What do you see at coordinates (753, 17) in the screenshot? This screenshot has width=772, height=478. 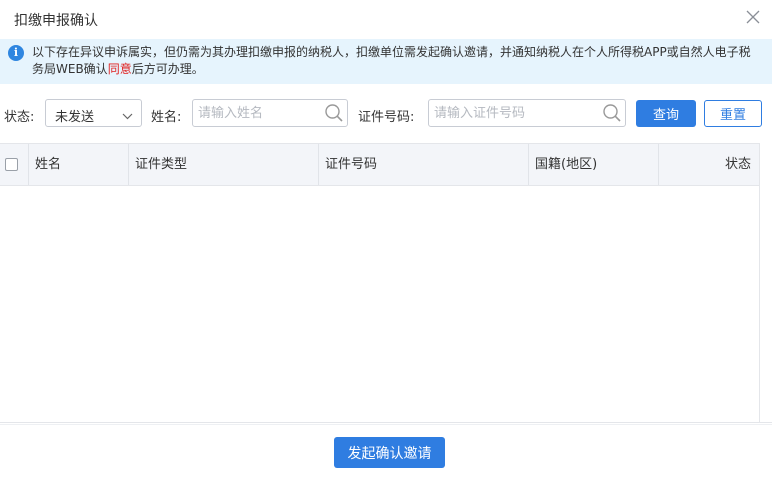 I see `close-icon` at bounding box center [753, 17].